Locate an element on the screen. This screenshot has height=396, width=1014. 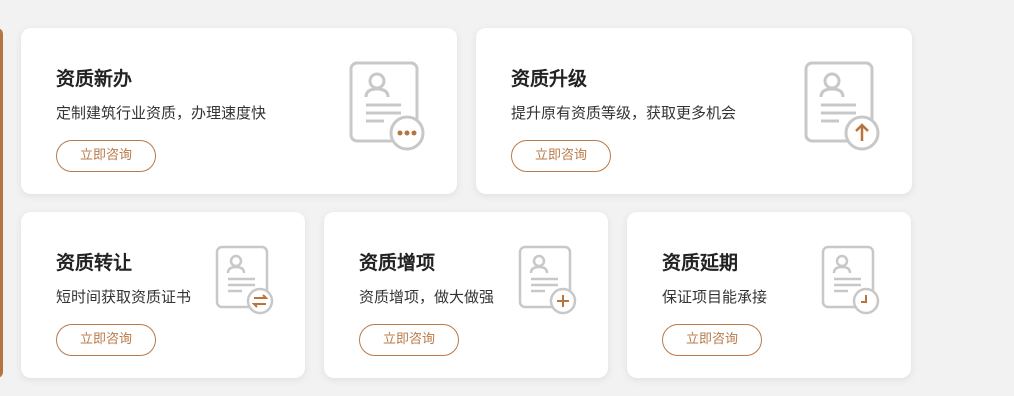
card-add-qualification: 资质增项 资质增项，做大做强 立即咨询 is located at coordinates (466, 295).